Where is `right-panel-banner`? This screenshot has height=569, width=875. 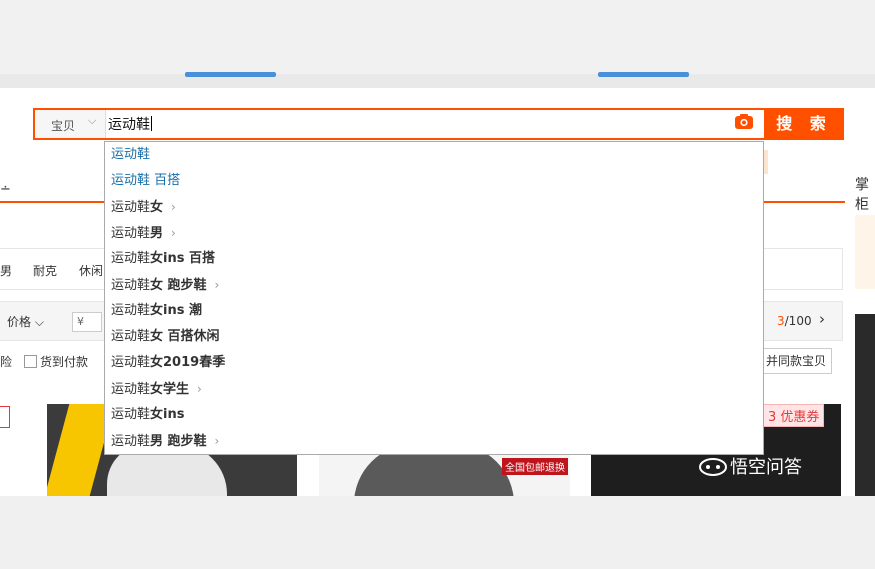
right-panel-banner is located at coordinates (865, 252).